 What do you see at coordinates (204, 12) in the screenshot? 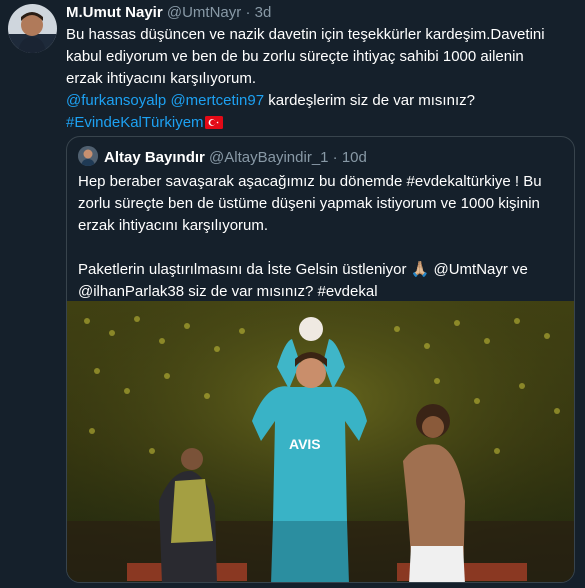
I see `author-handle: @UmtNayr` at bounding box center [204, 12].